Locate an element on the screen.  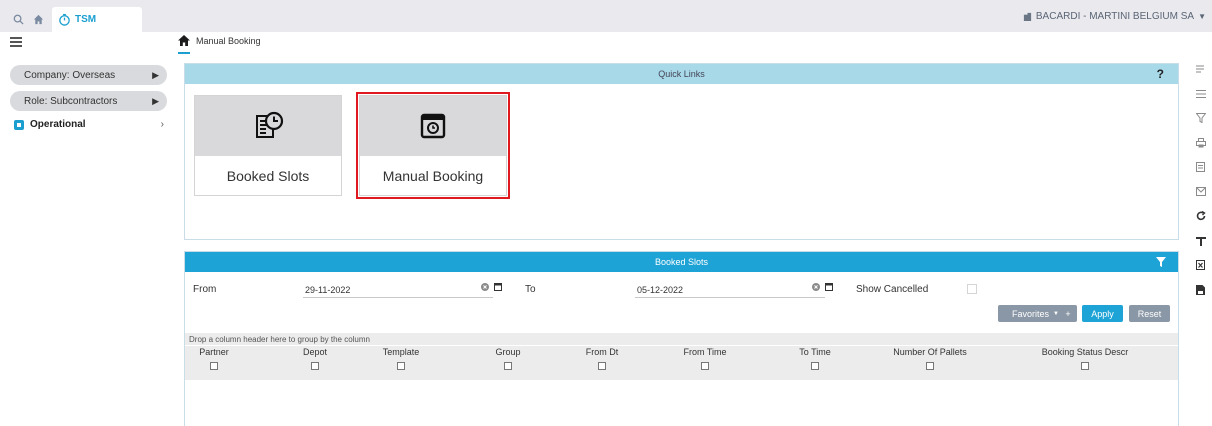
print-icon is located at coordinates (1201, 143).